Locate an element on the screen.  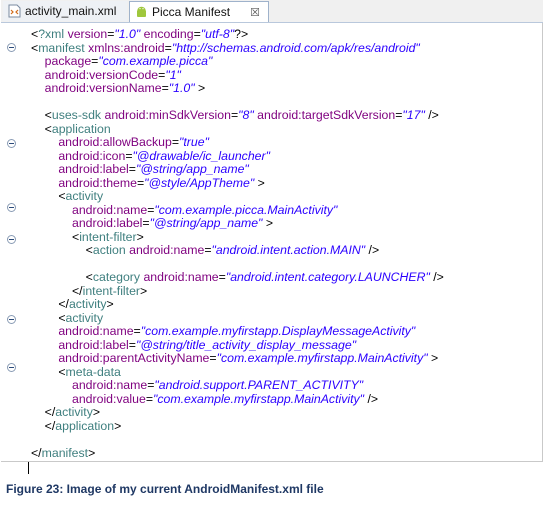
android-manifest-icon is located at coordinates (141, 12).